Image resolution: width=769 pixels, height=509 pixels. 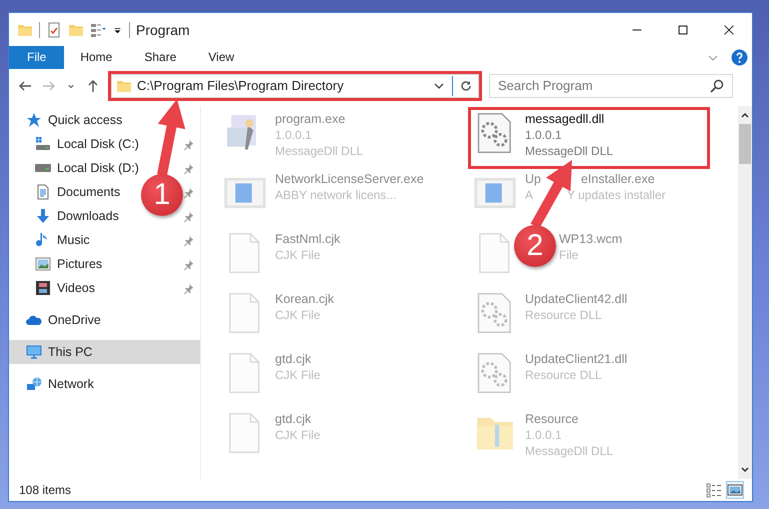 What do you see at coordinates (96, 57) in the screenshot?
I see `ribbon-tab: Home` at bounding box center [96, 57].